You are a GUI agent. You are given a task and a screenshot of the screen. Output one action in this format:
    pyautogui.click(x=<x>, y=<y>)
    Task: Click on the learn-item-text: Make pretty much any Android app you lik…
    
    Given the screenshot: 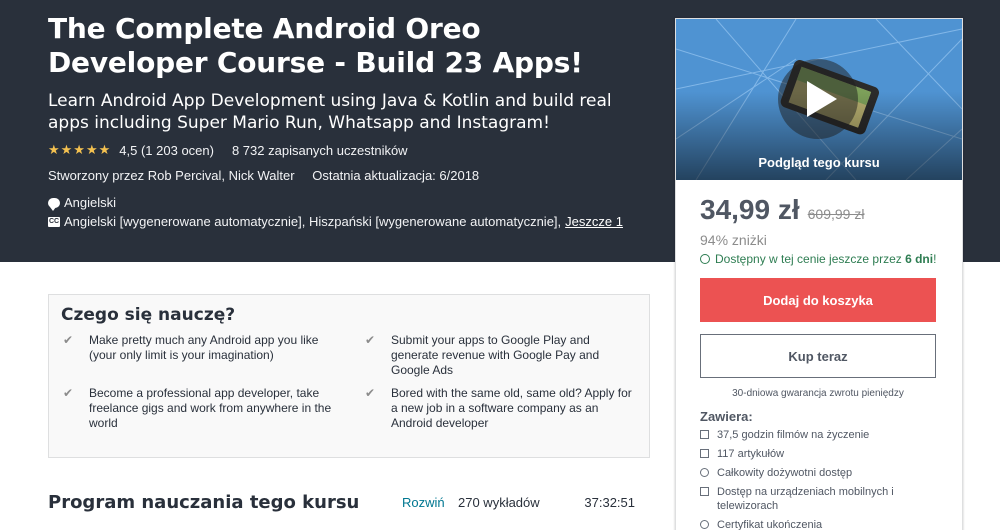 What is the action you would take?
    pyautogui.click(x=204, y=347)
    